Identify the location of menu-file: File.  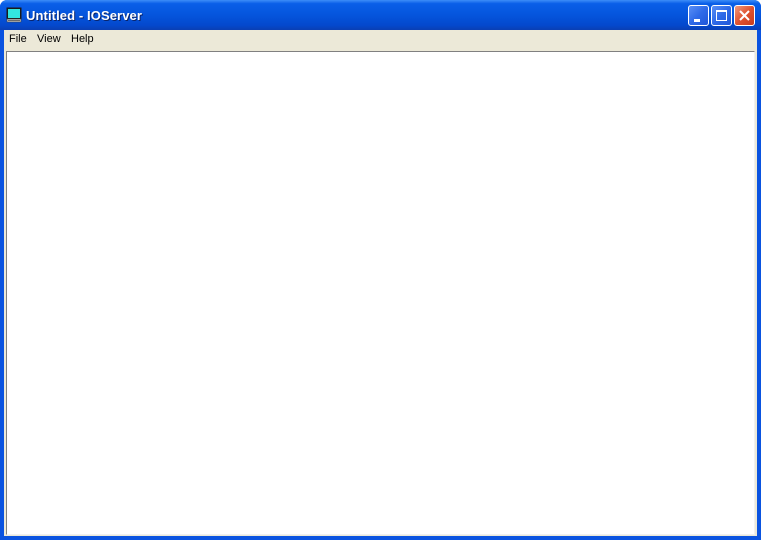
(18, 39).